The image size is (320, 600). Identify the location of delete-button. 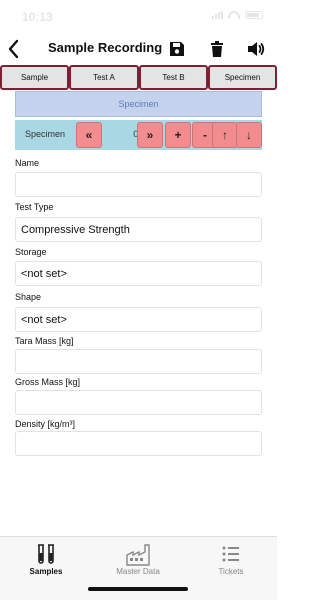
(217, 49).